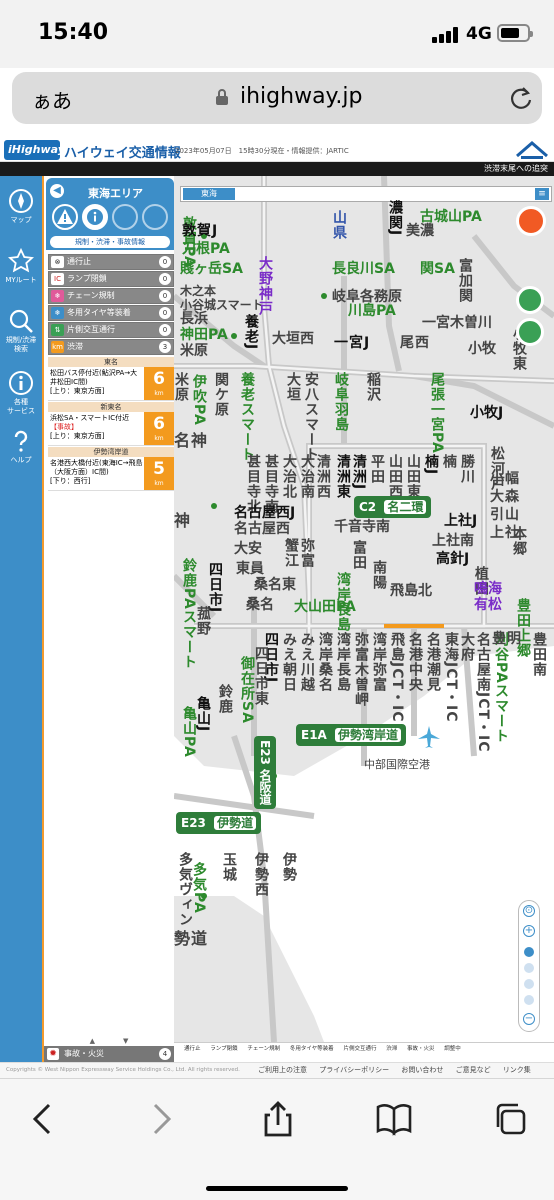  What do you see at coordinates (21, 280) in the screenshot?
I see `nav-my-route-label: MYルート` at bounding box center [21, 280].